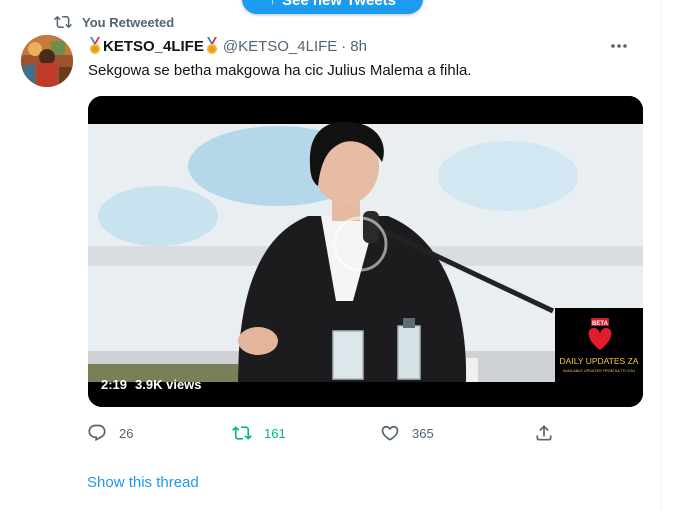 Image resolution: width=676 pixels, height=511 pixels. I want to click on video-views: 3.9K views, so click(168, 384).